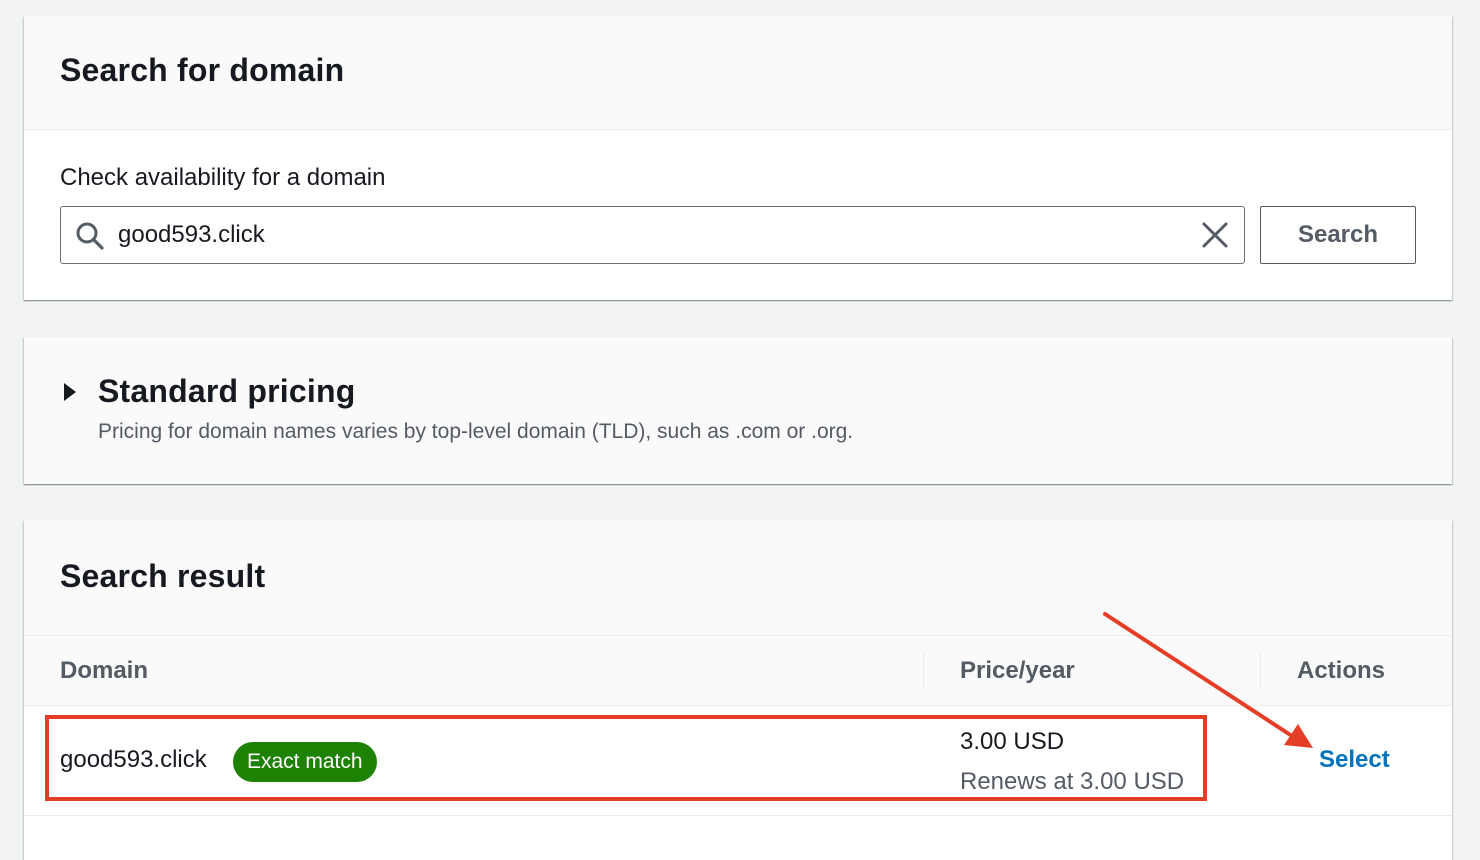  What do you see at coordinates (223, 177) in the screenshot?
I see `domain-field-label: Check availability for a domain` at bounding box center [223, 177].